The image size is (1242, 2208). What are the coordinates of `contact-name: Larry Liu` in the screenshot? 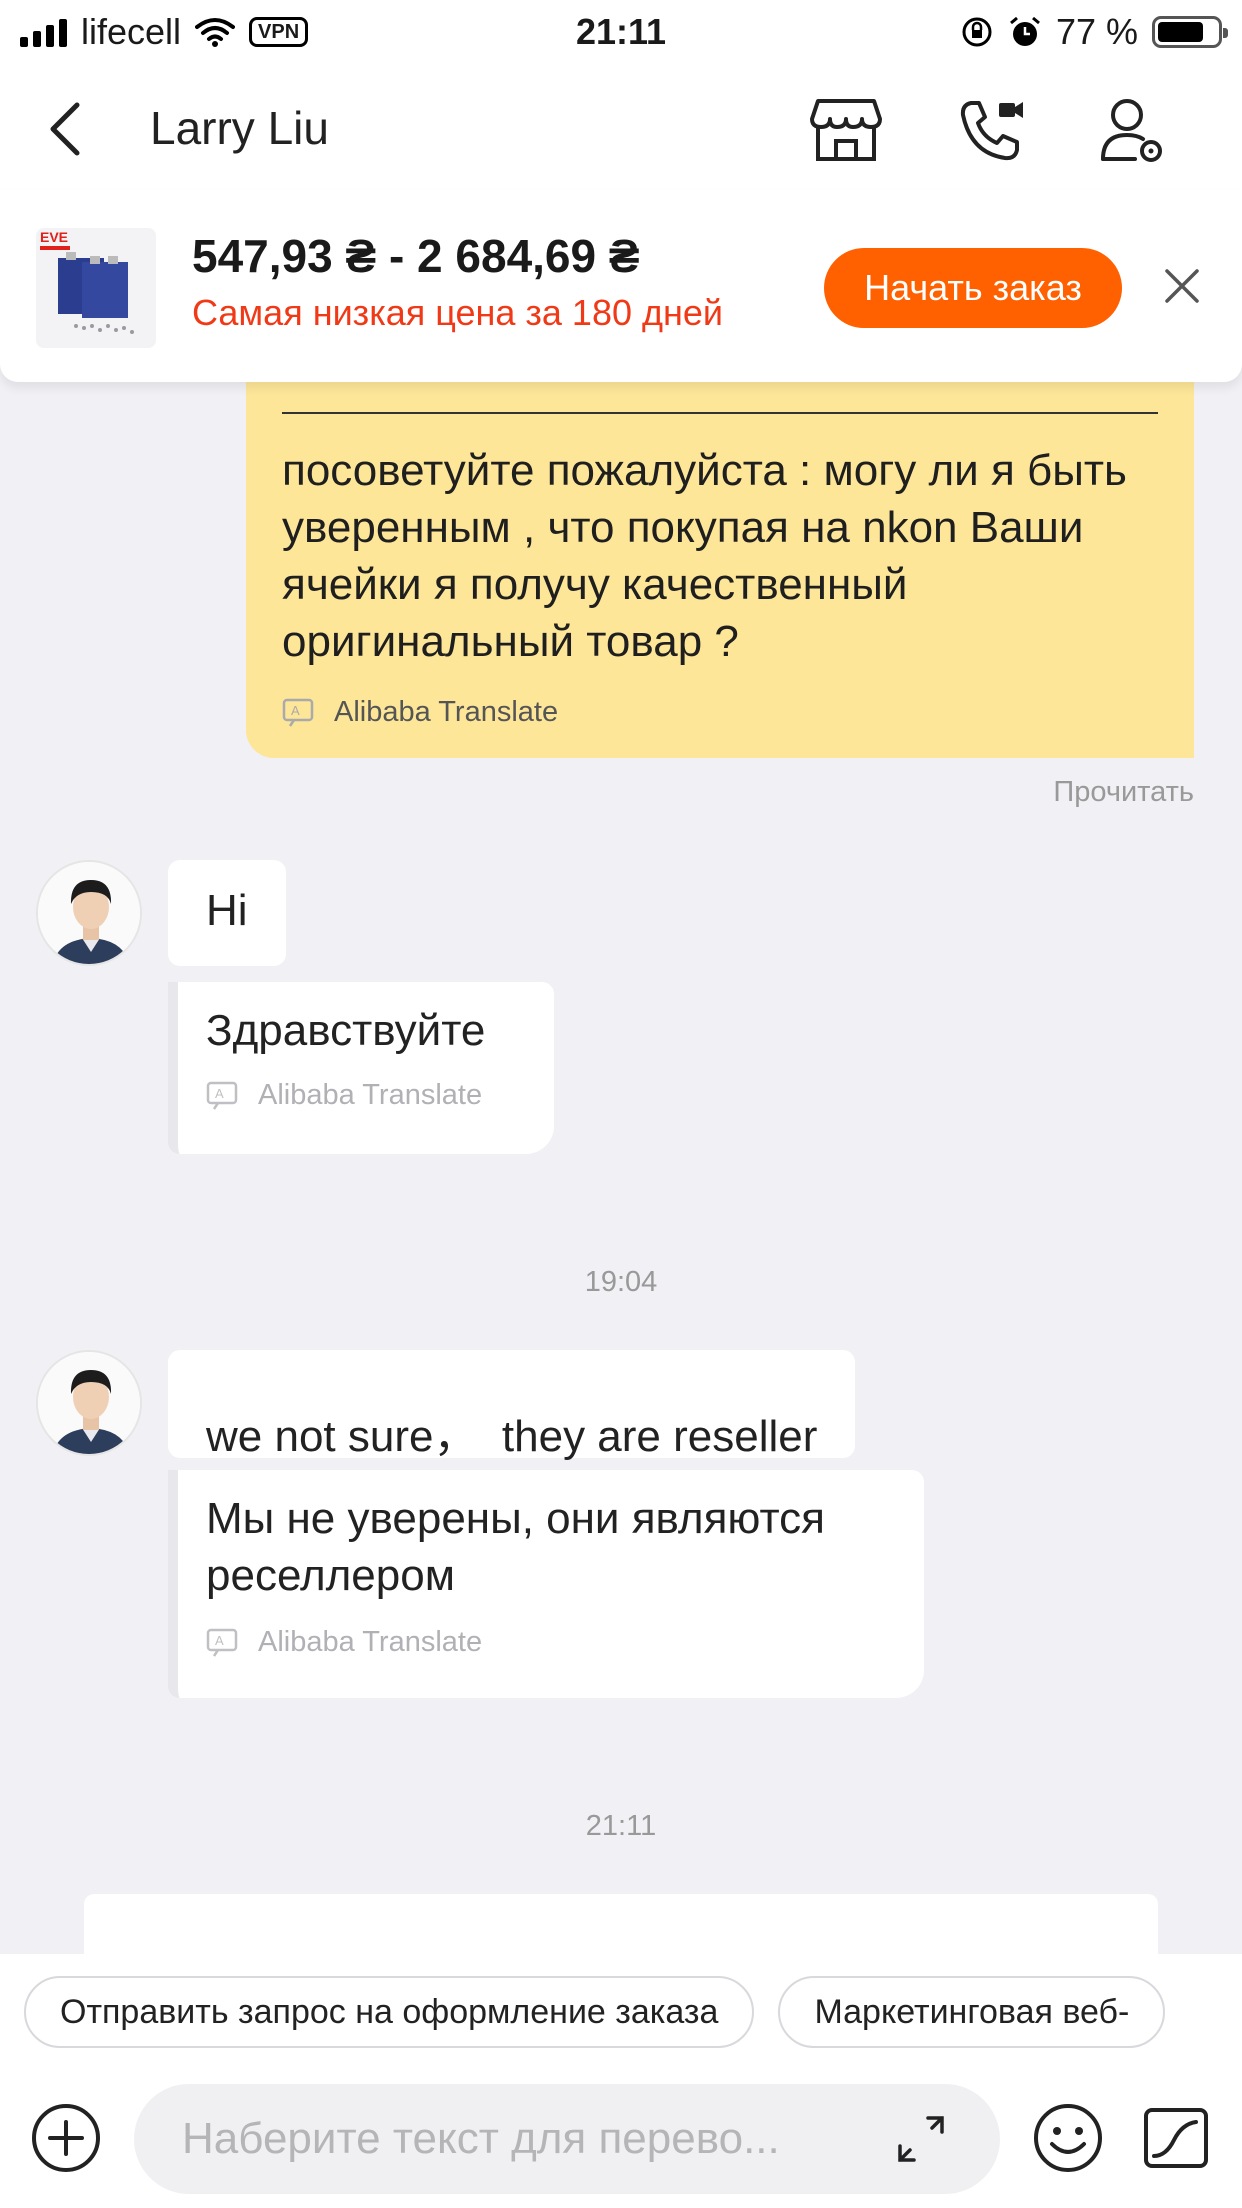 It's located at (239, 128).